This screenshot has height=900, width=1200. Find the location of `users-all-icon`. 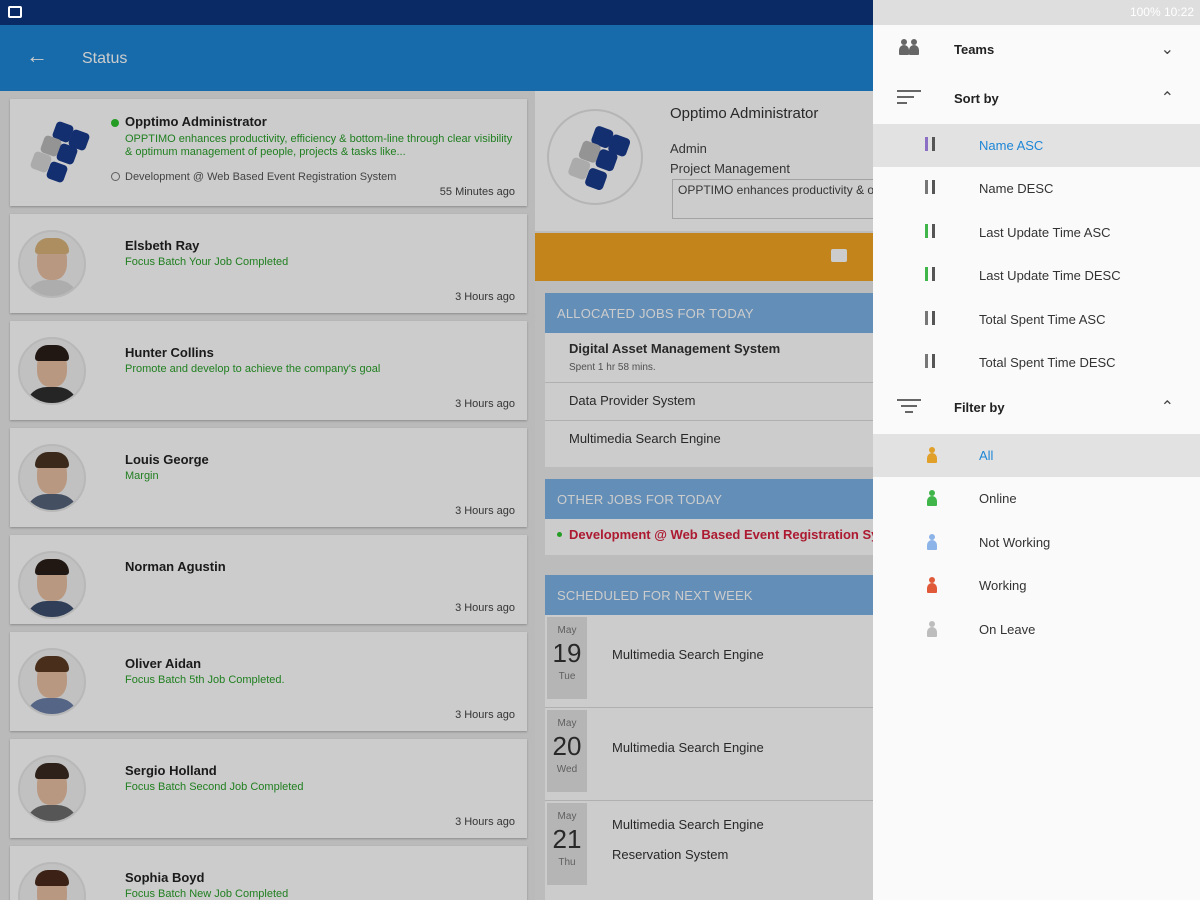

users-all-icon is located at coordinates (931, 455).